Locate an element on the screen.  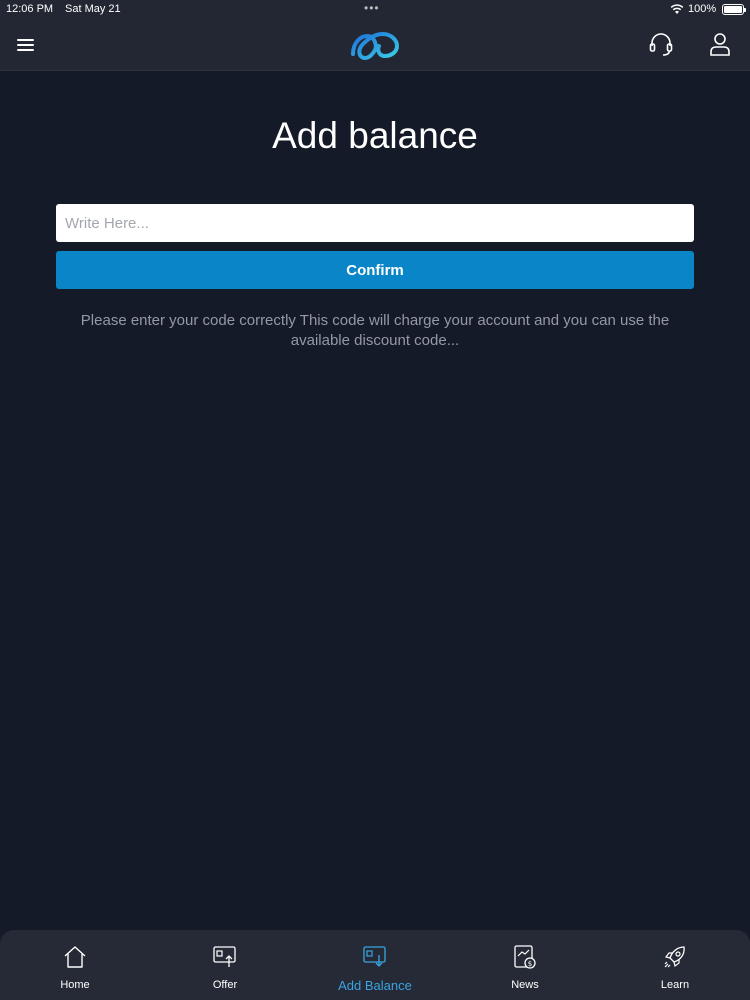
tab-news: $ News is located at coordinates (525, 965).